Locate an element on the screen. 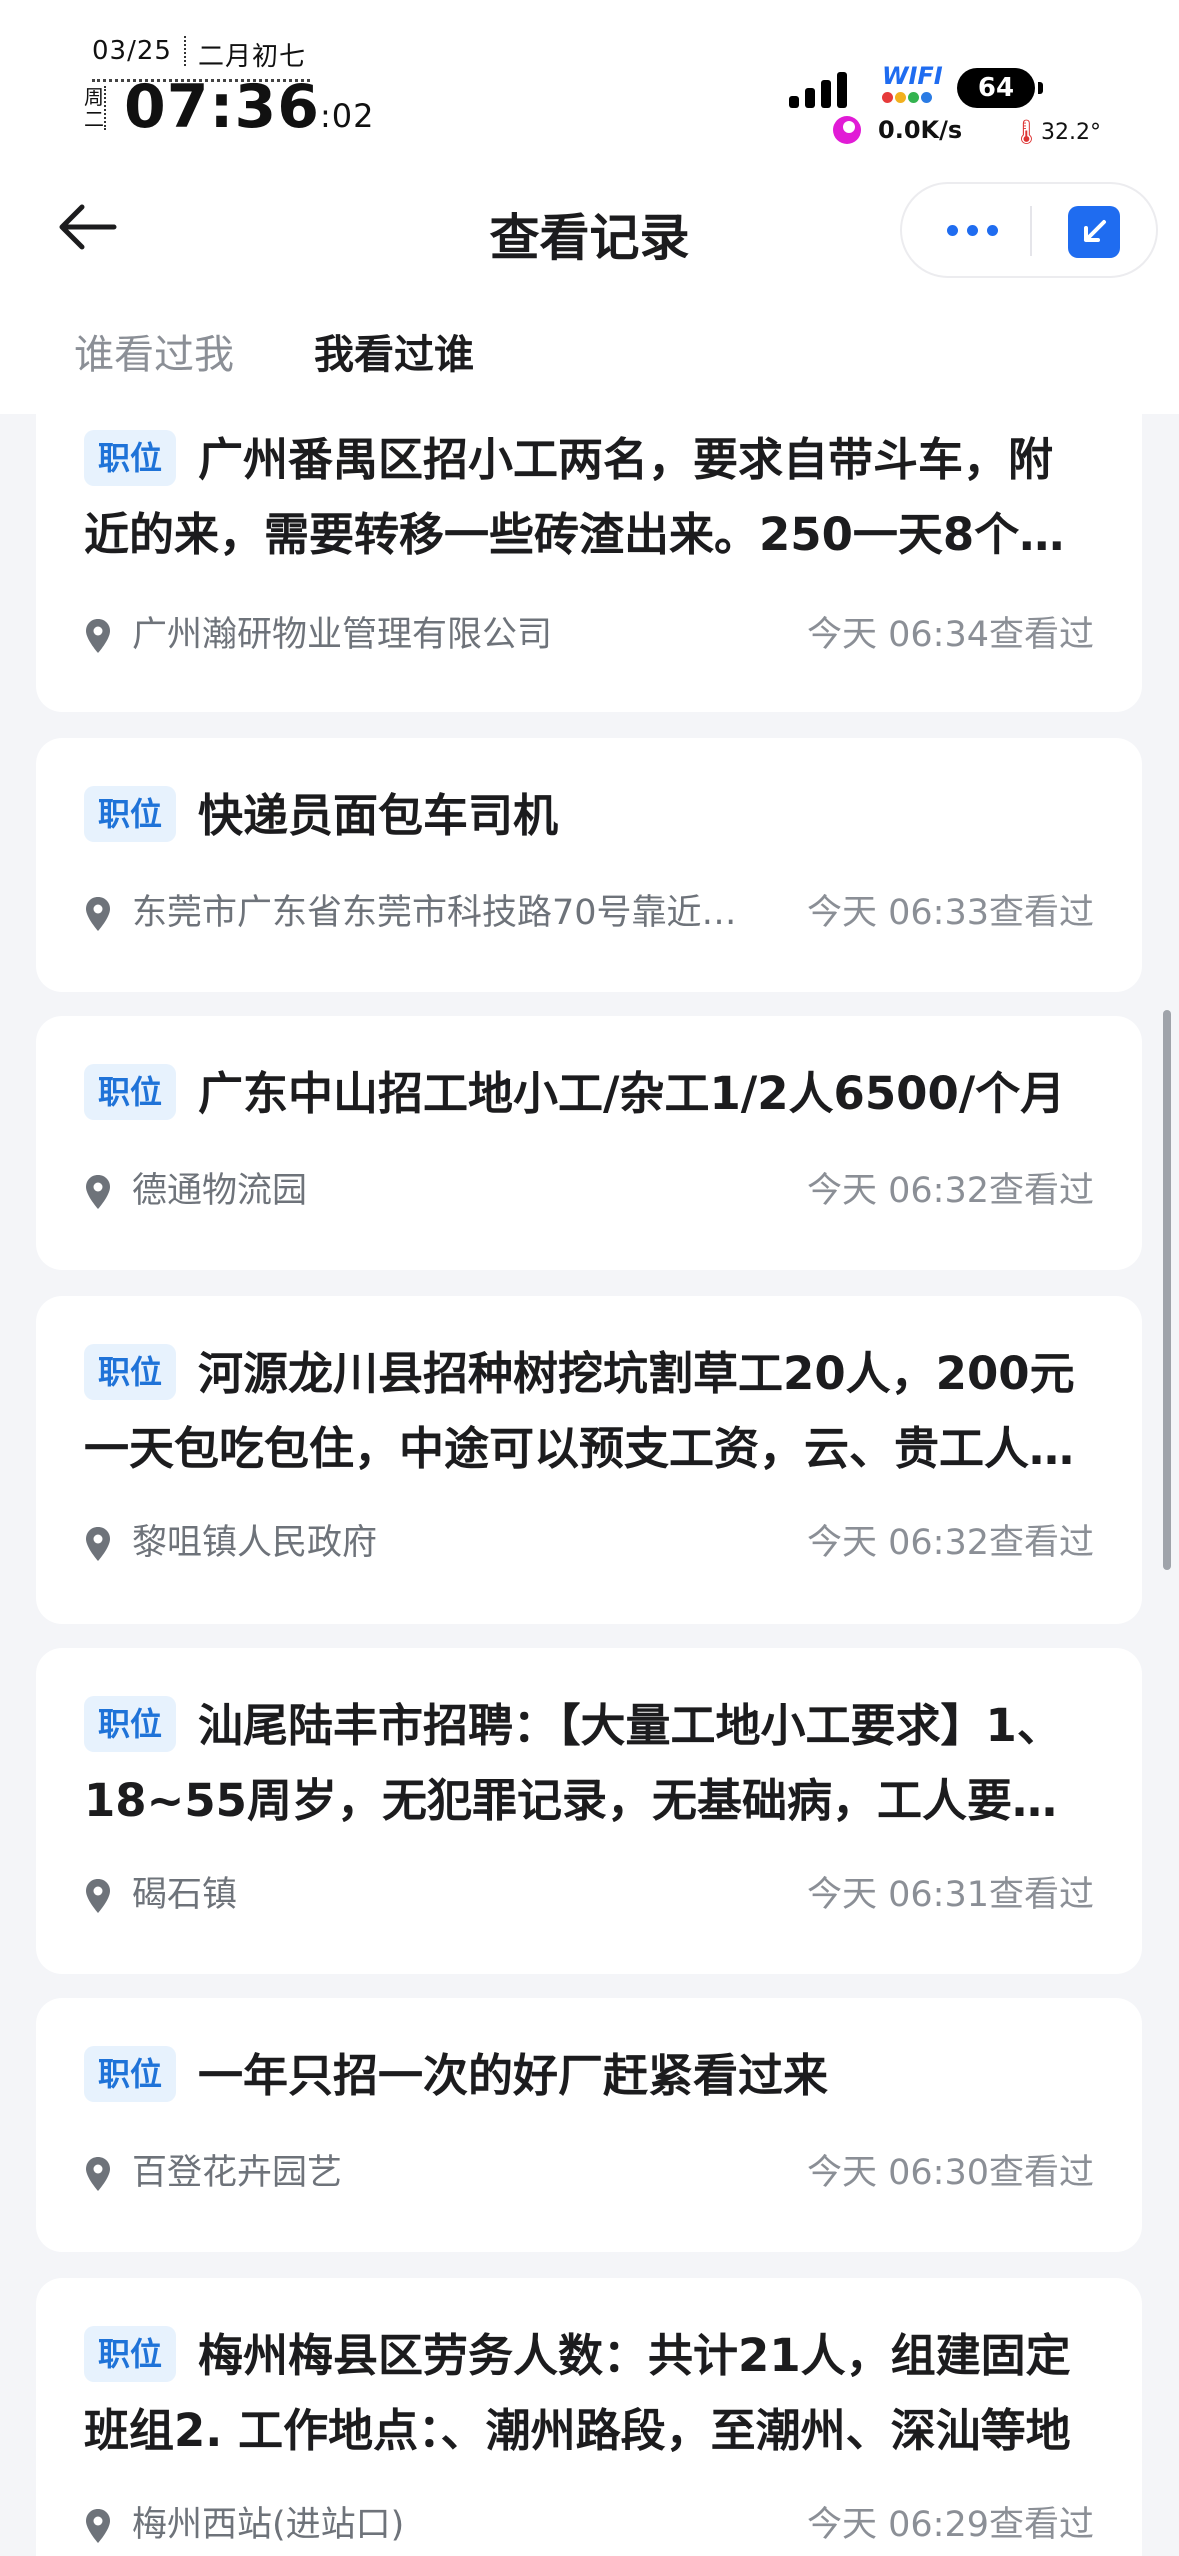 The width and height of the screenshot is (1179, 2556). viewed-time: 今天 06:34查看过 is located at coordinates (950, 635).